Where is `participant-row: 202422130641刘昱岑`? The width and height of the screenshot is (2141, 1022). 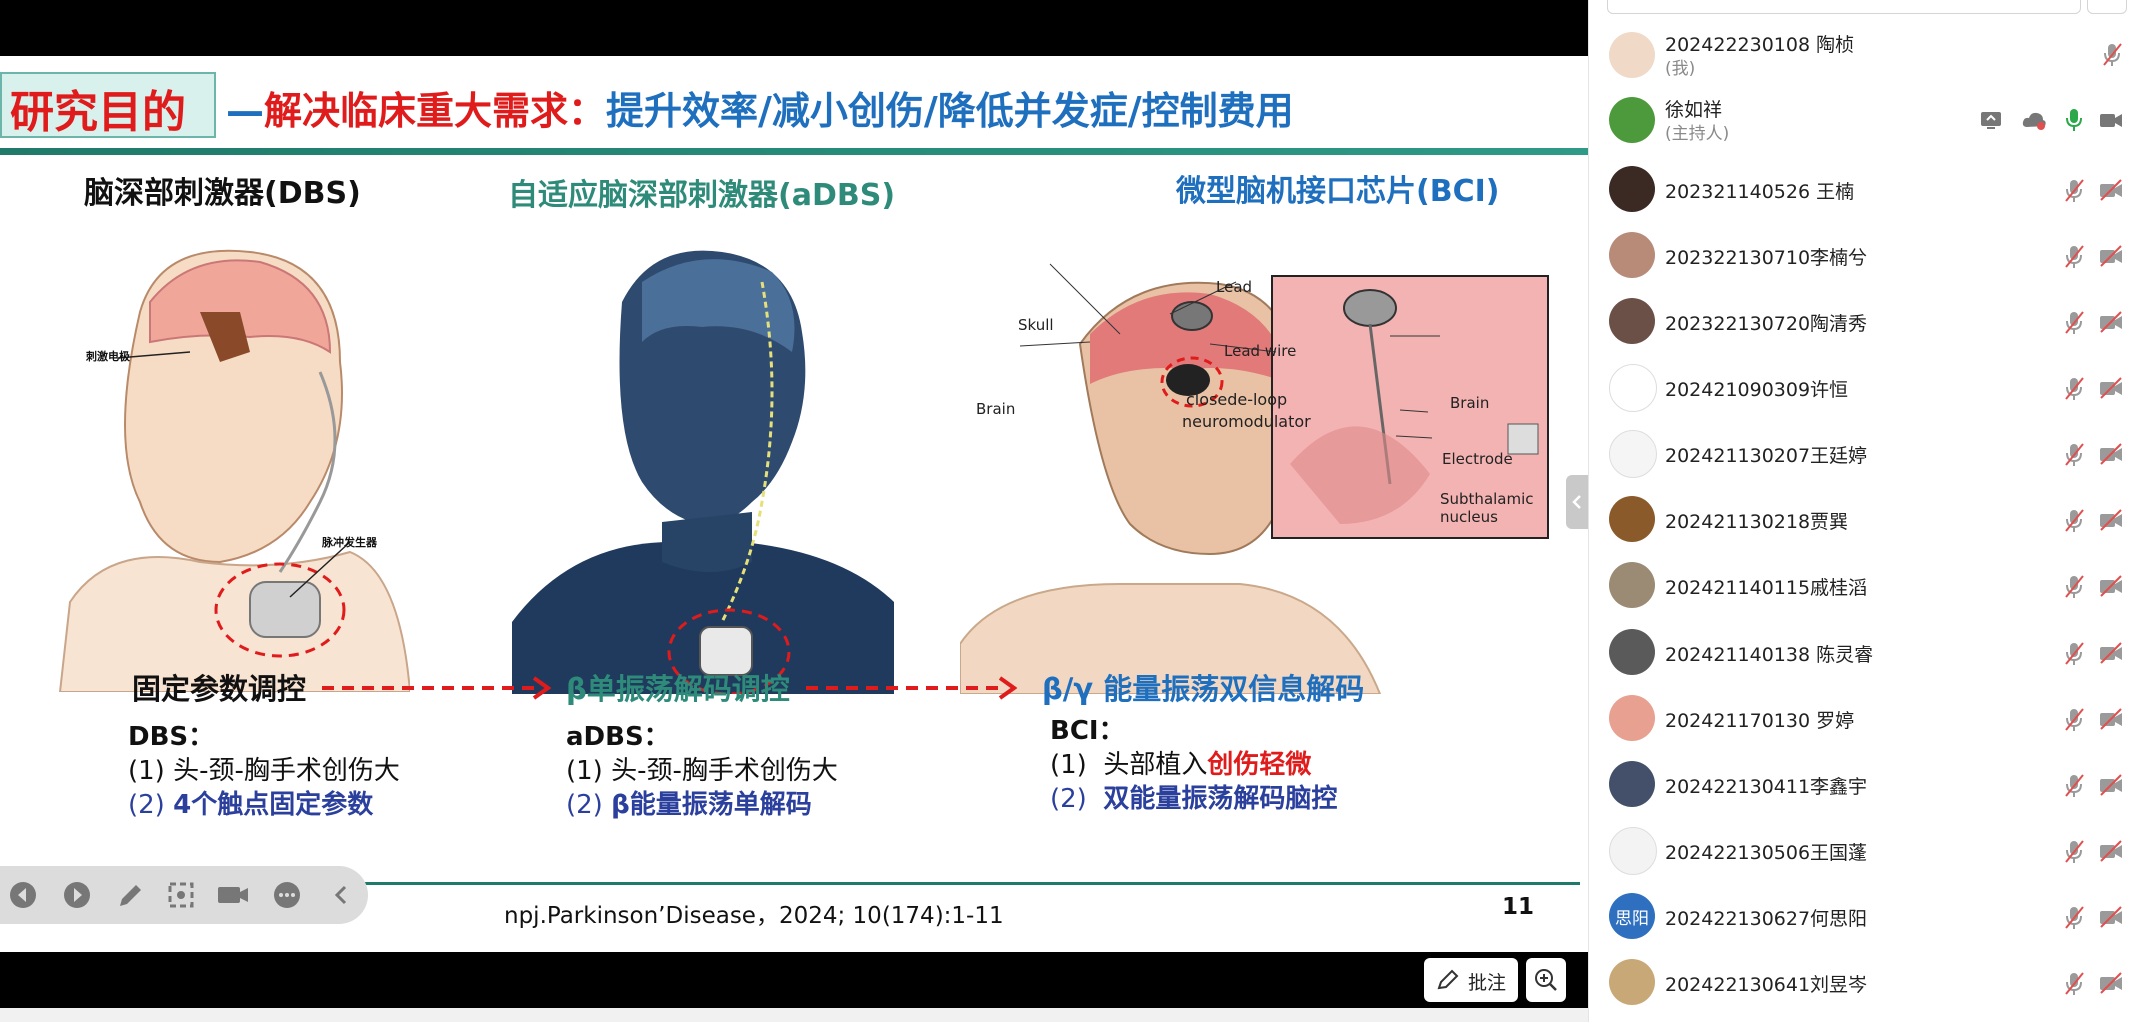
participant-row: 202422130641刘昱岑 is located at coordinates (1865, 984).